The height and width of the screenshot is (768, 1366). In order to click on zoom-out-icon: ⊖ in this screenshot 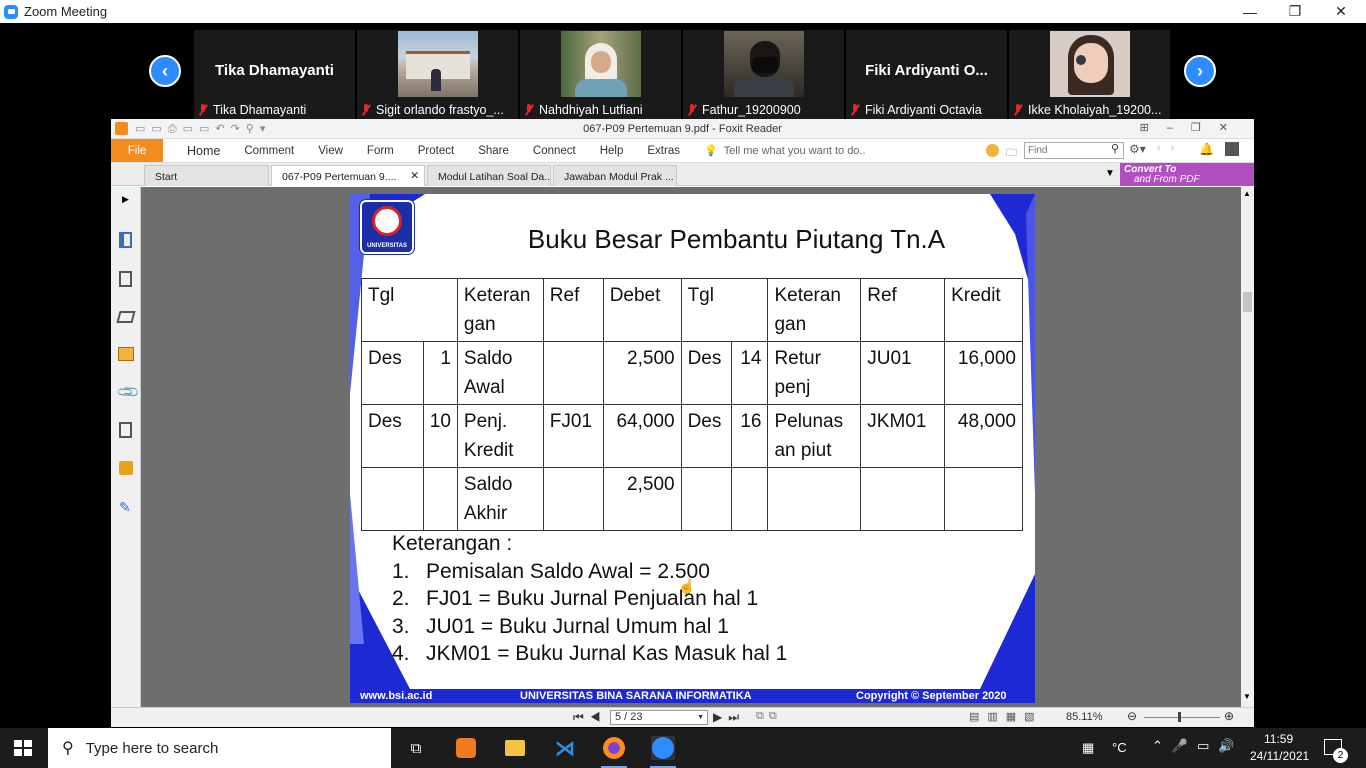, I will do `click(1132, 716)`.